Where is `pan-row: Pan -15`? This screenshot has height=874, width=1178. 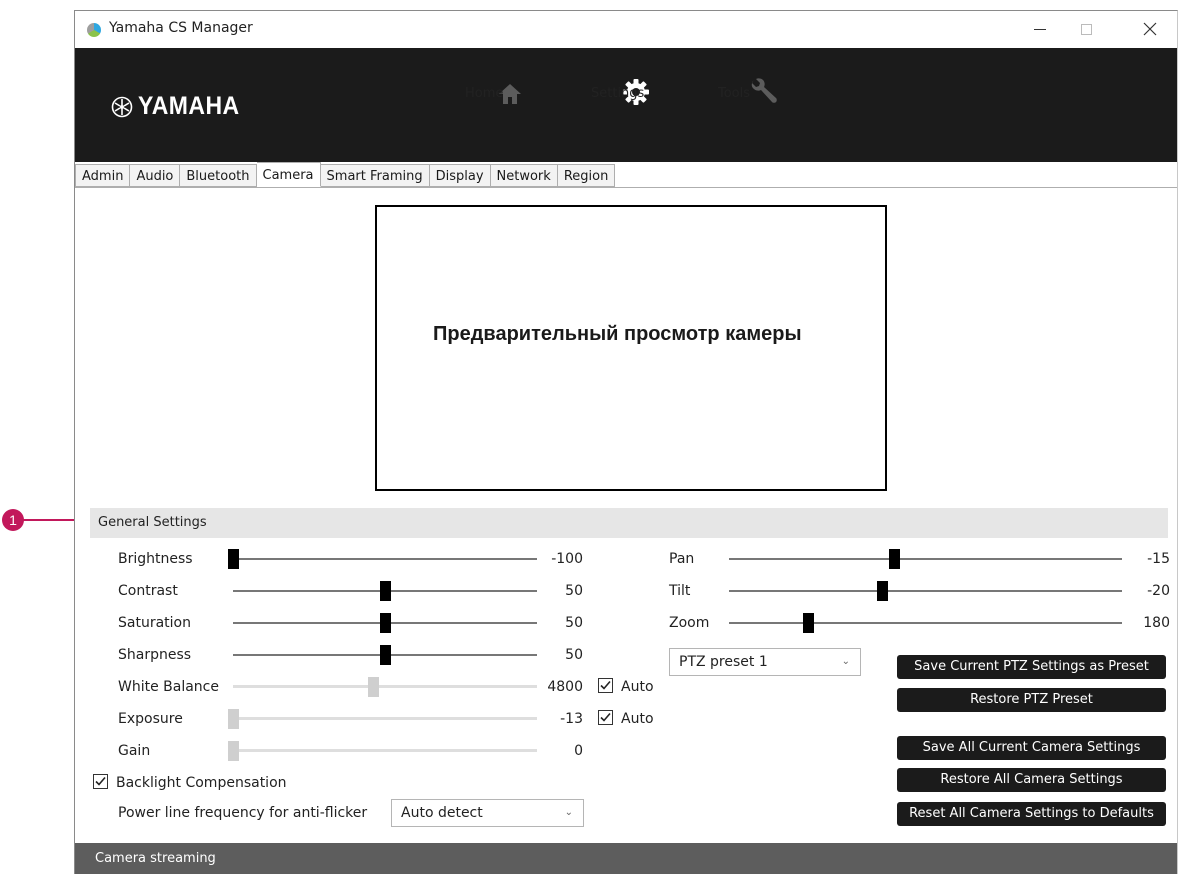
pan-row: Pan -15 is located at coordinates (920, 559).